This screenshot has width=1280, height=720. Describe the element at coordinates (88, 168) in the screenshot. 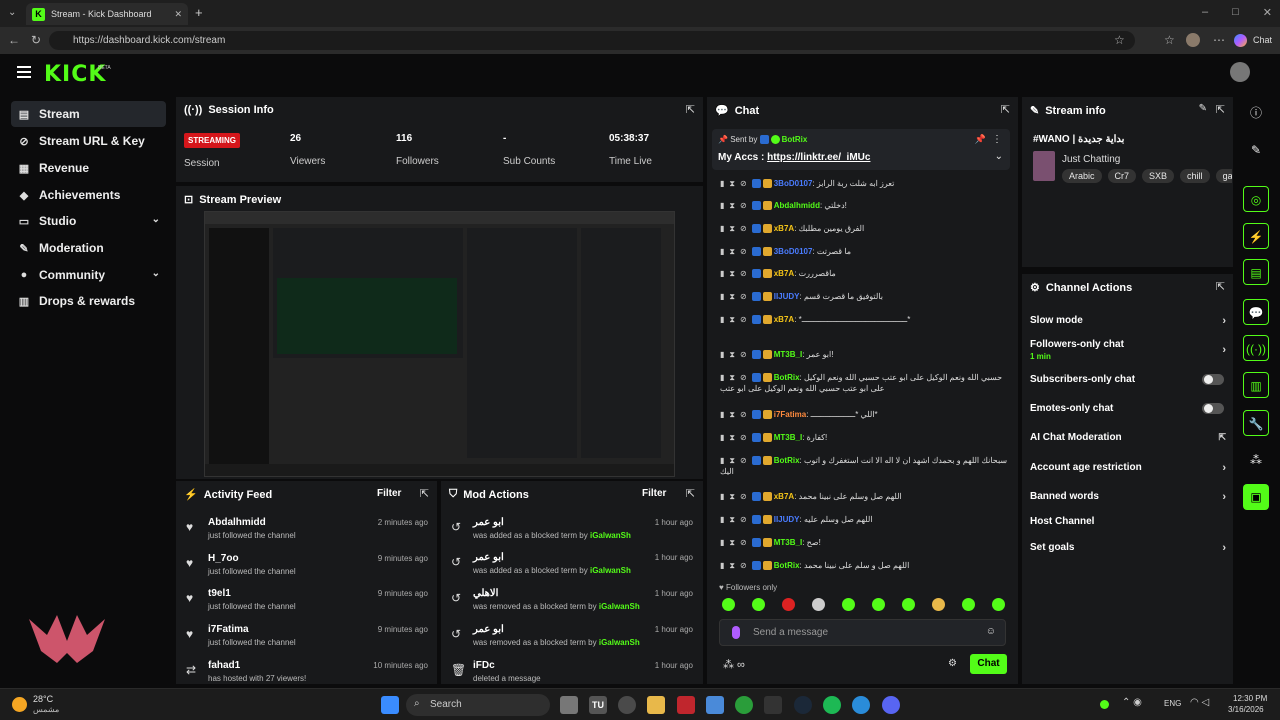

I see `sidebar-item-revenue: ▦ Revenue` at that location.